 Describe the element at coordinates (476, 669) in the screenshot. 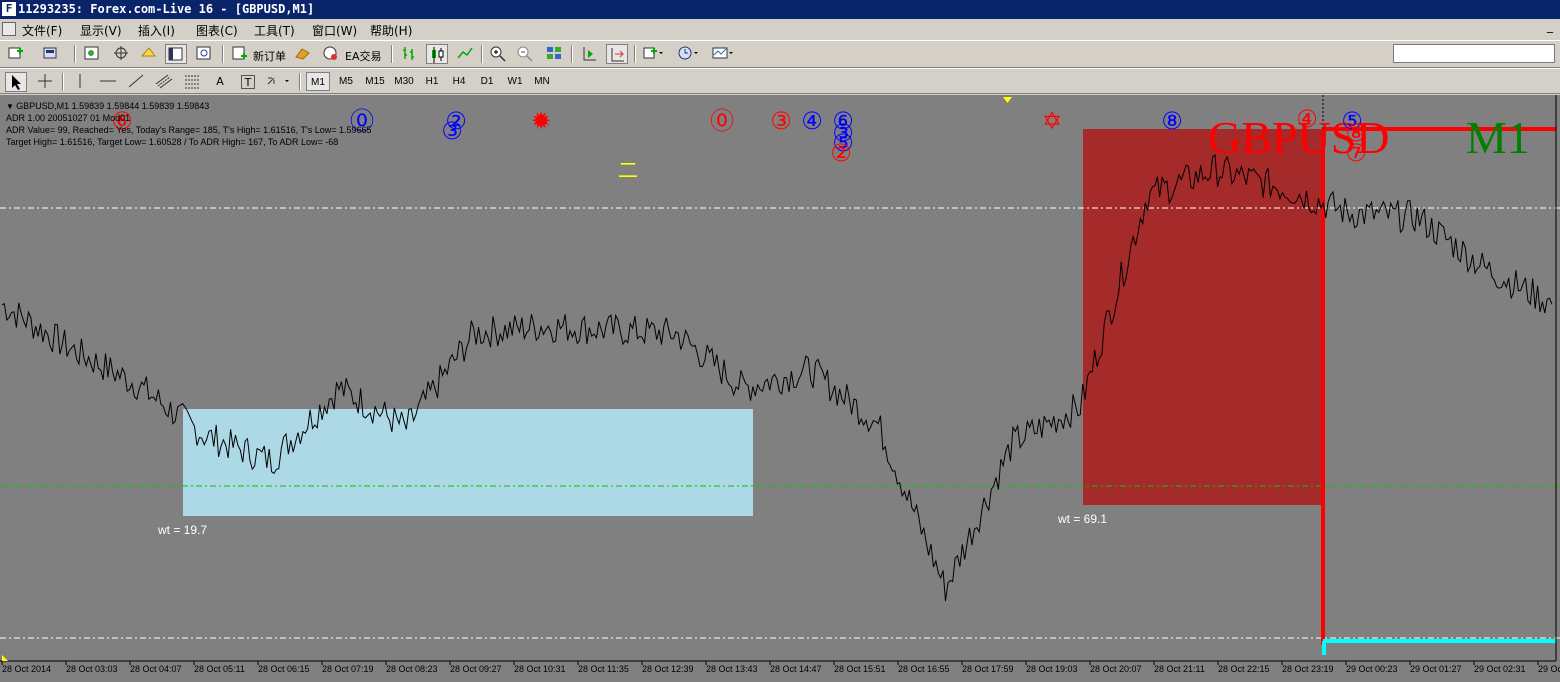

I see `time-axis-label: 28 Oct 09:27` at that location.